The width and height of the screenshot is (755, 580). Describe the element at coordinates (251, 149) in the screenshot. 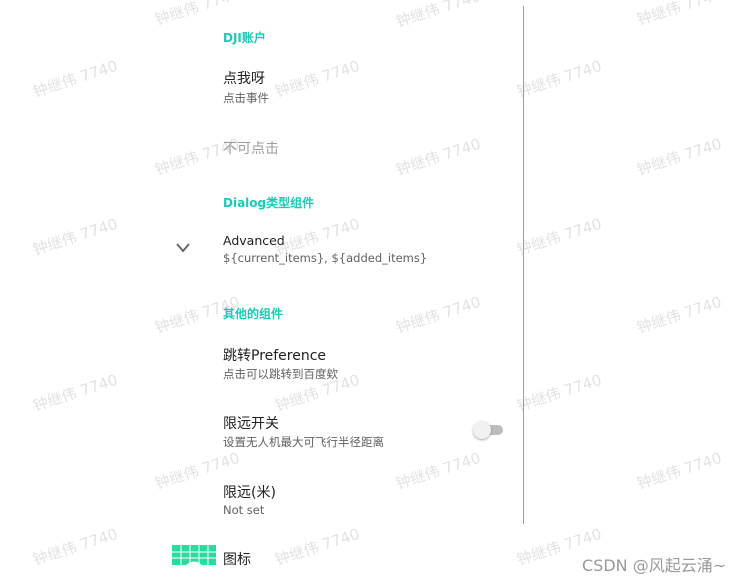

I see `pref-not-clickable: 不可点击` at that location.